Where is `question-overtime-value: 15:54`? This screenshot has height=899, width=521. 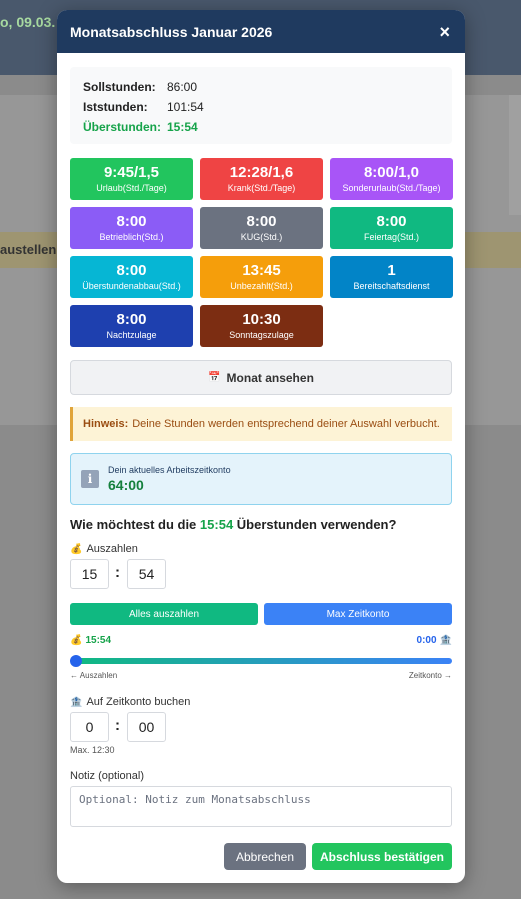
question-overtime-value: 15:54 is located at coordinates (216, 524).